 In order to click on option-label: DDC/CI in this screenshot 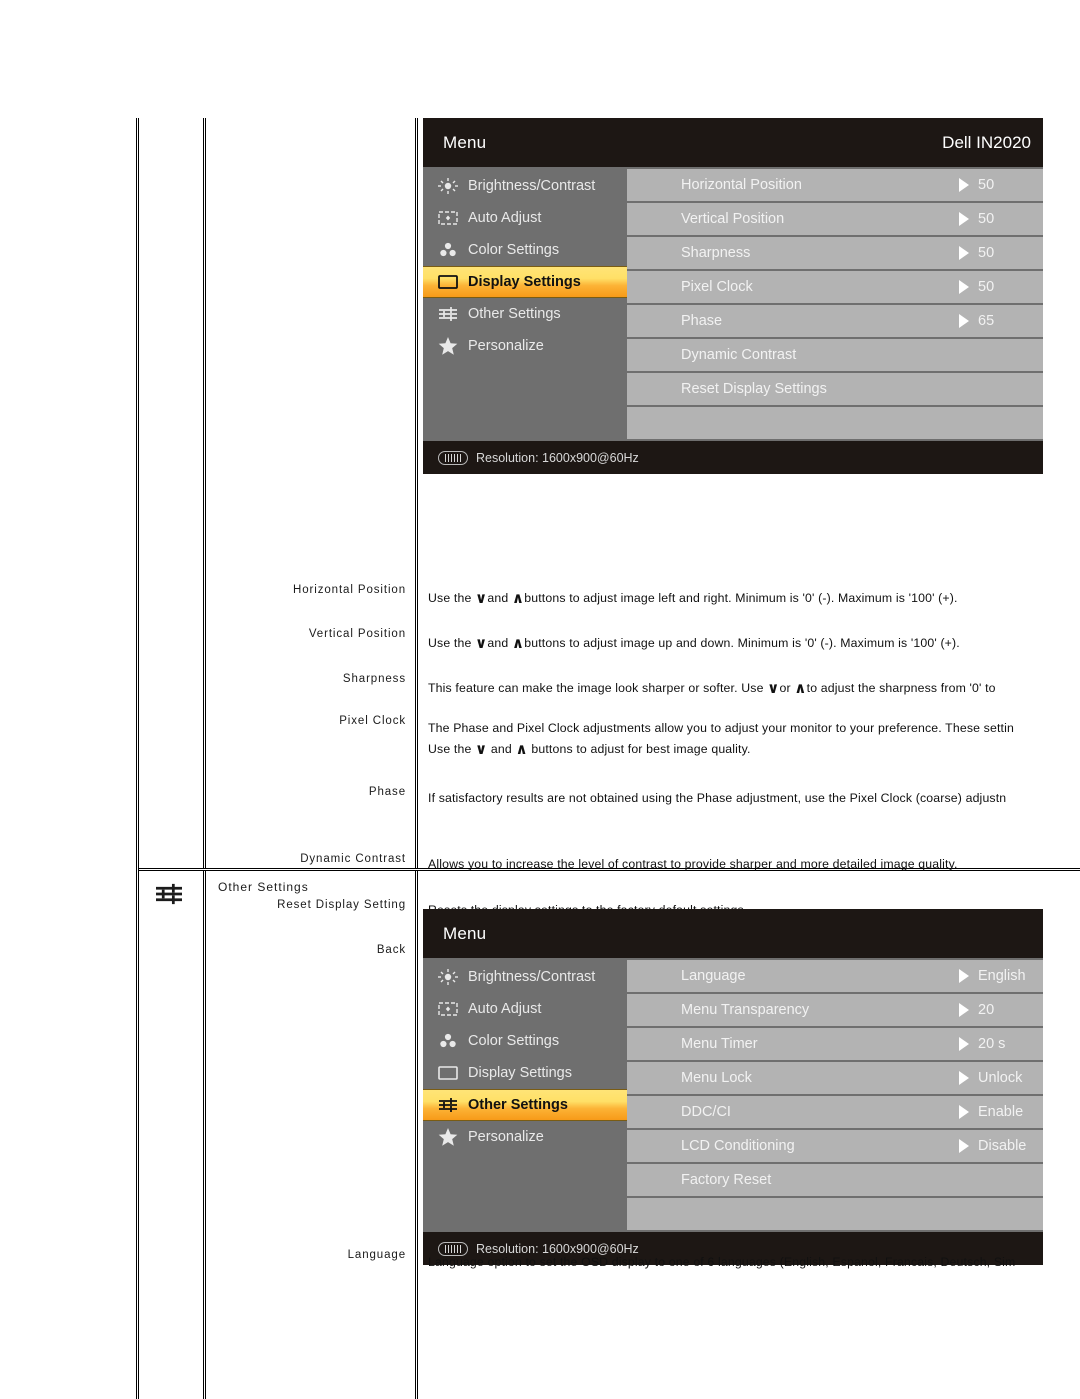, I will do `click(706, 1112)`.